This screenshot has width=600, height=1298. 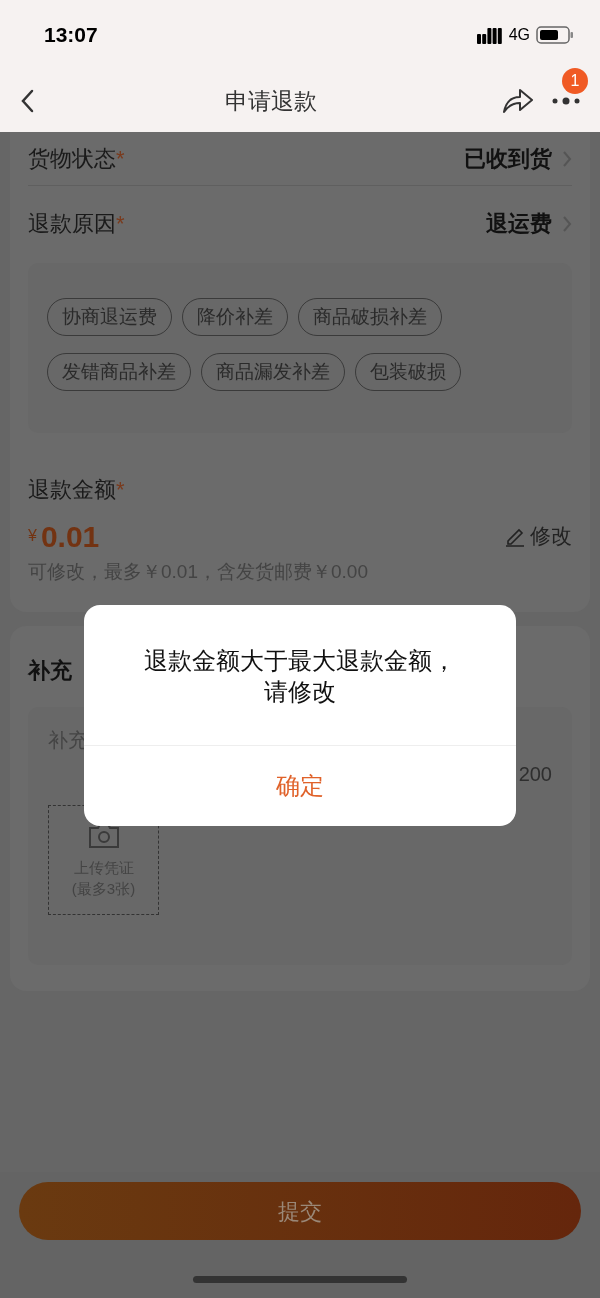 I want to click on form-row: 货物状态* 已收到货, so click(x=300, y=159).